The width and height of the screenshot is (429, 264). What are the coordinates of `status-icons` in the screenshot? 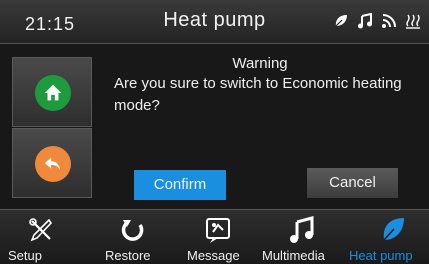 It's located at (377, 20).